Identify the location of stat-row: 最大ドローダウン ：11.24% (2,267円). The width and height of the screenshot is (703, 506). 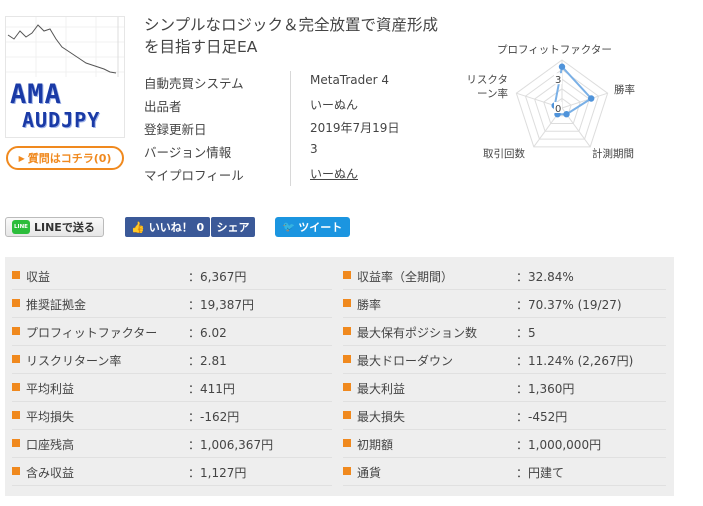
(504, 360).